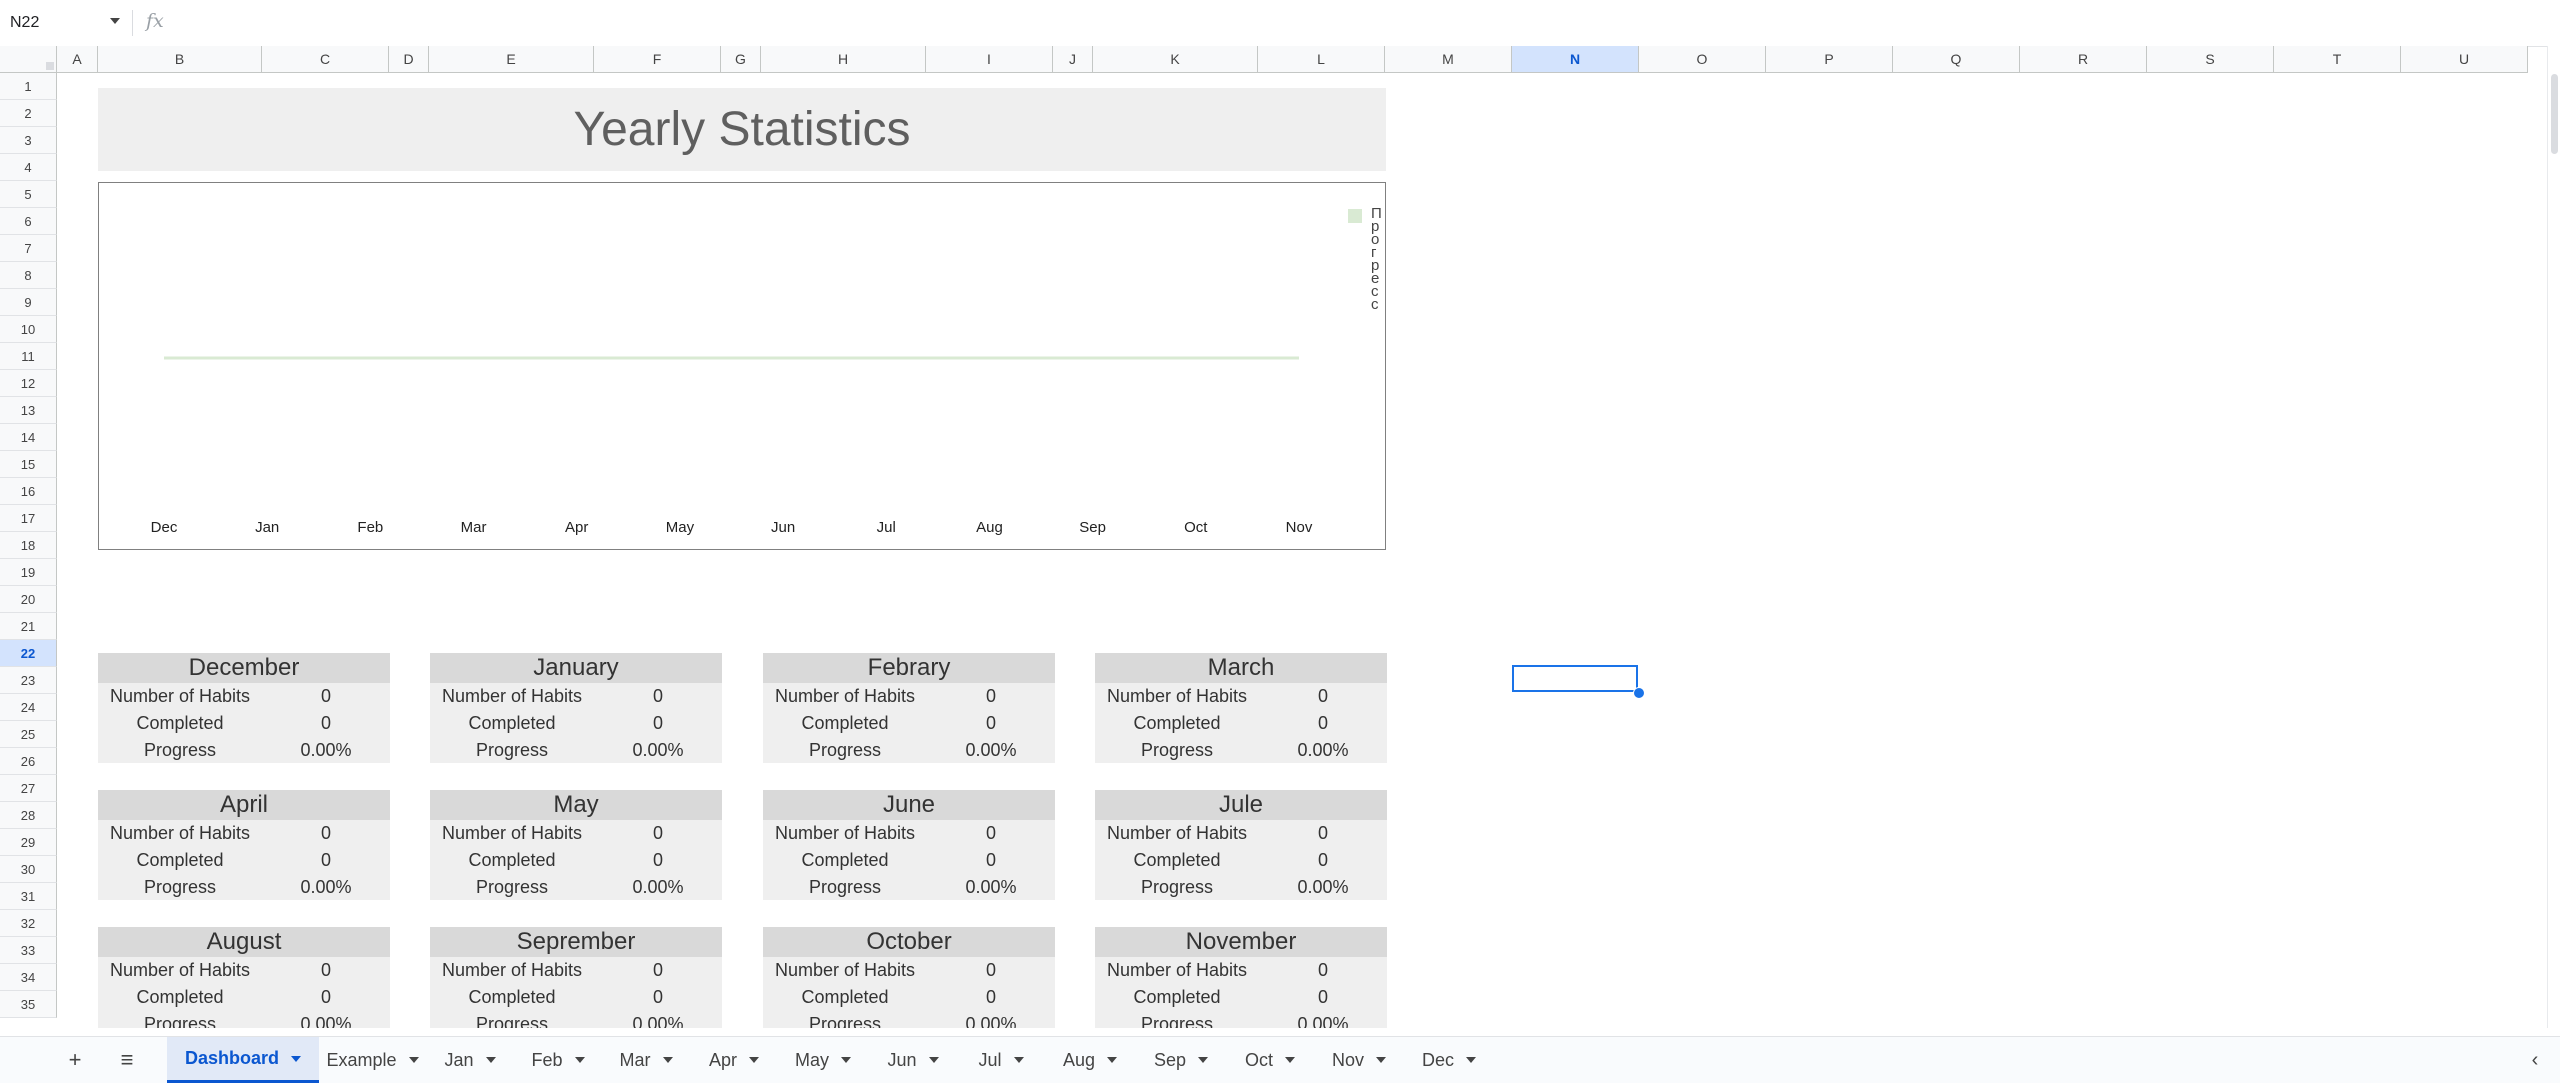  Describe the element at coordinates (28, 491) in the screenshot. I see `row-header-16: 16` at that location.